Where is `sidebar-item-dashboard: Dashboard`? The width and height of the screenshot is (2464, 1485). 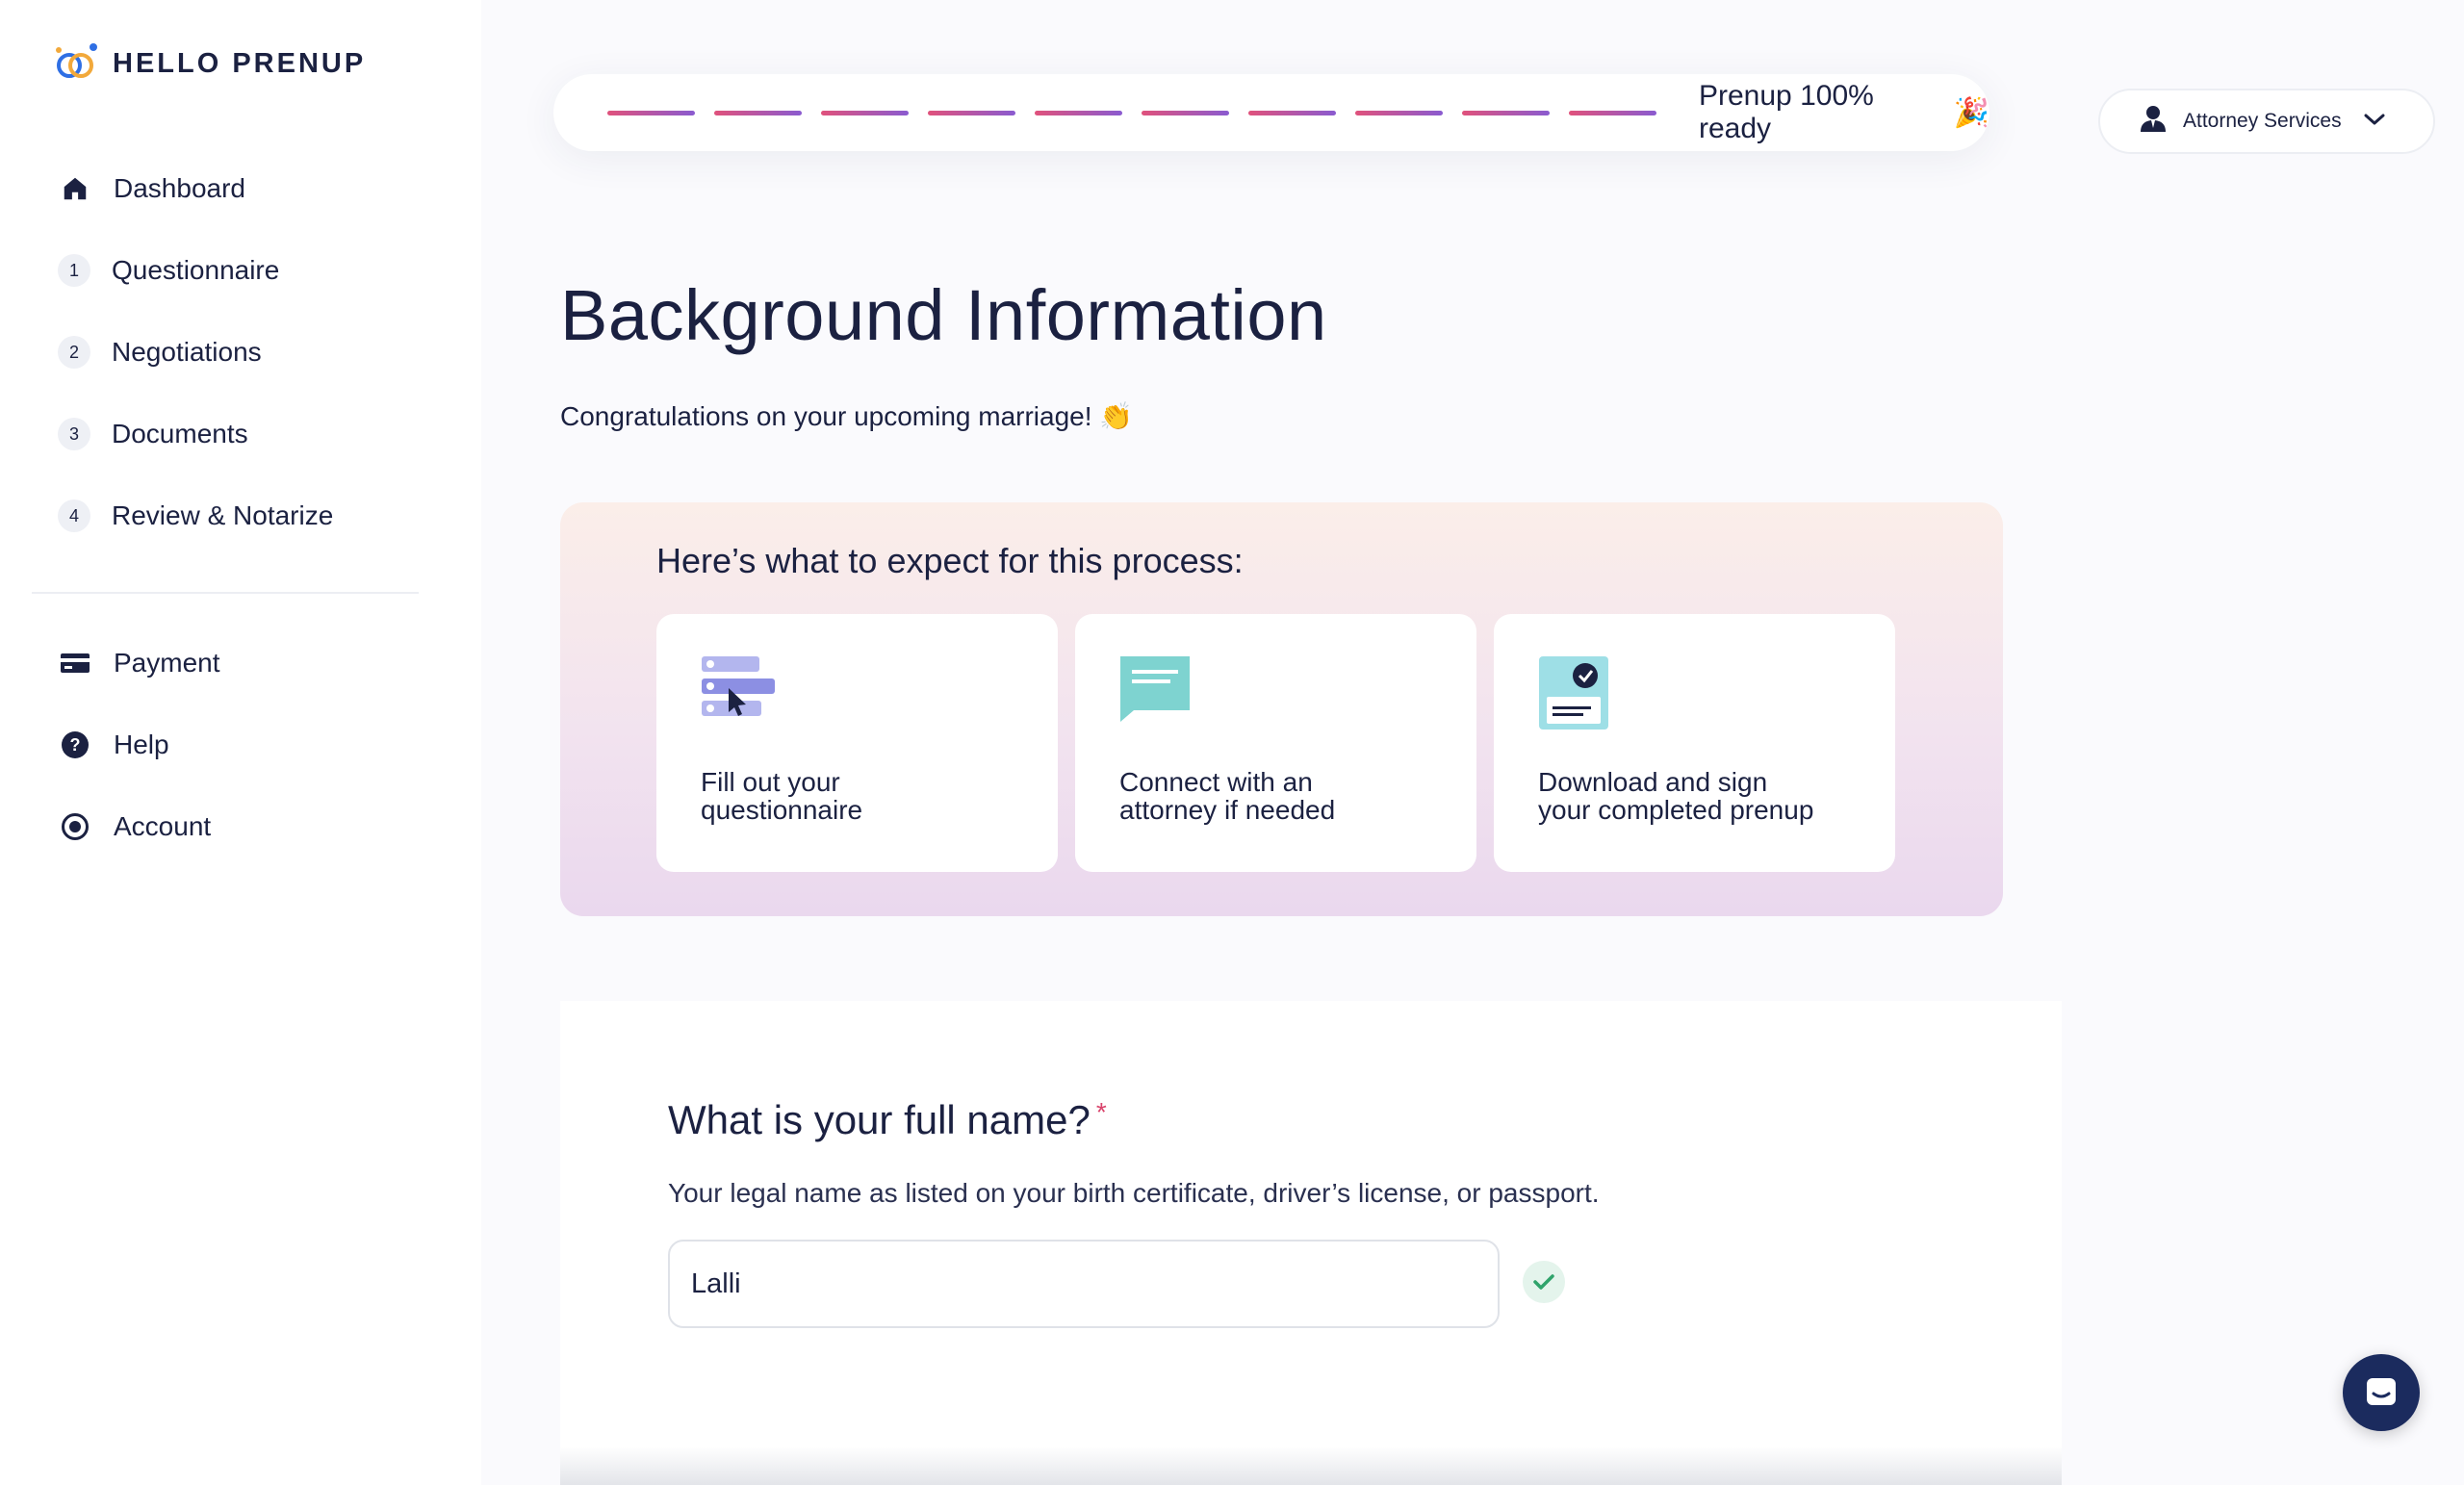
sidebar-item-dashboard: Dashboard is located at coordinates (241, 189).